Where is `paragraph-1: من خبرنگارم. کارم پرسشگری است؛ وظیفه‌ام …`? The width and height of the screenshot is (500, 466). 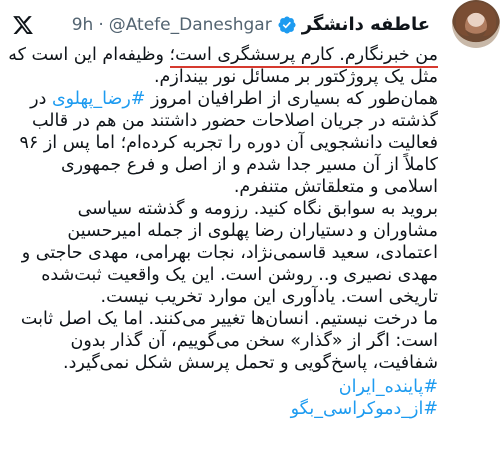
paragraph-1: من خبرنگارم. کارم پرسشگری است؛ وظیفه‌ام … is located at coordinates (223, 66).